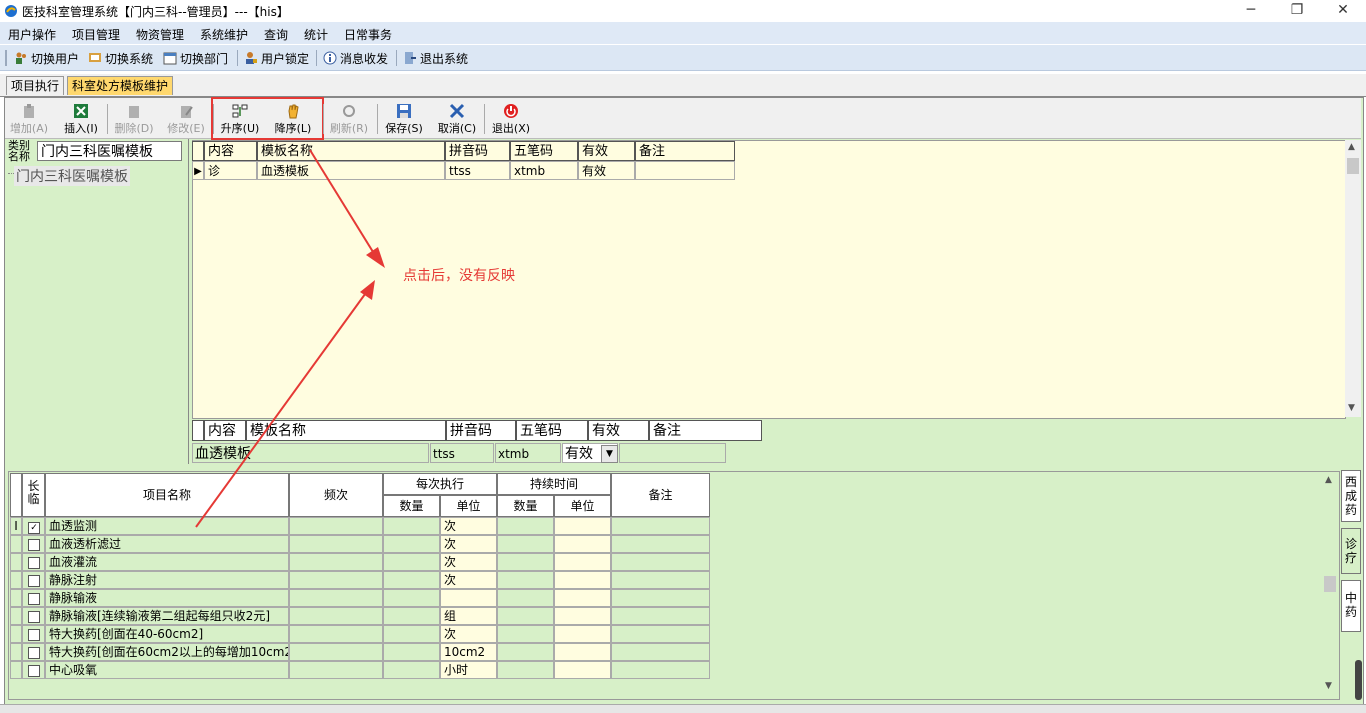 Image resolution: width=1366 pixels, height=713 pixels. I want to click on annotation-arrows, so click(290, 338).